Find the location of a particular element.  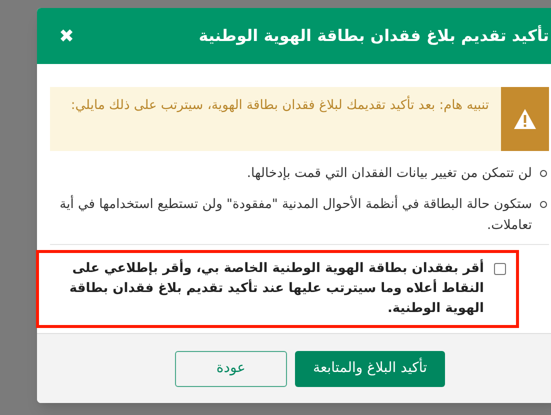

close-button: ✖ is located at coordinates (66, 36).